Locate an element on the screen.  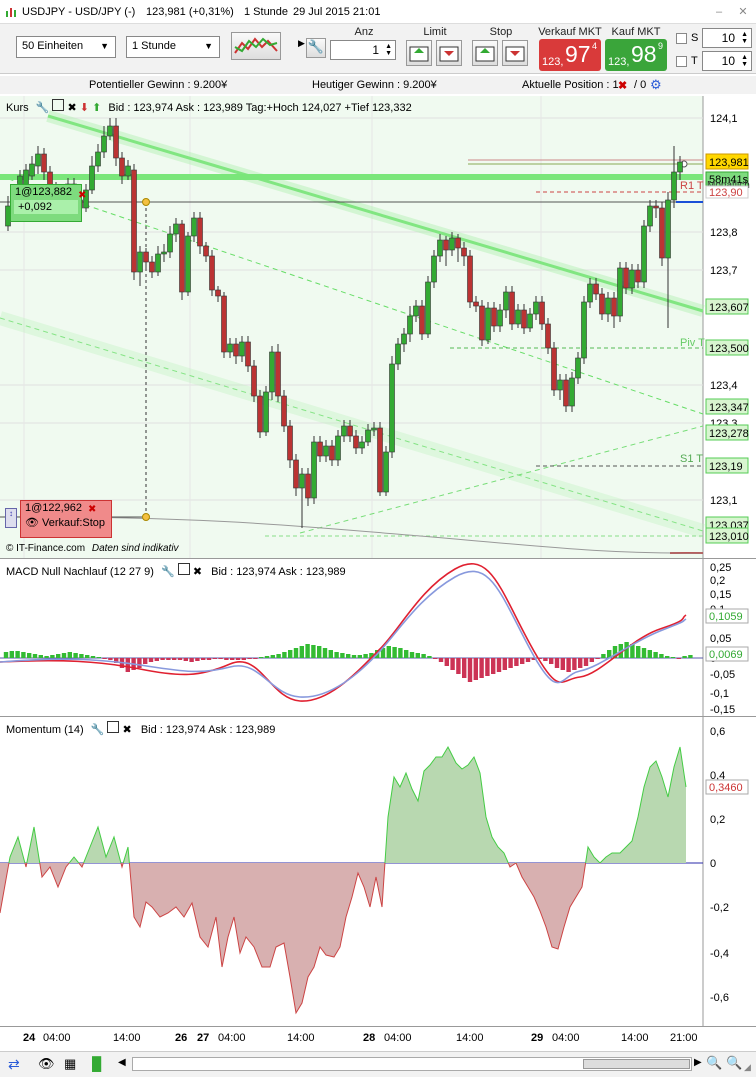
toolbar-arrow-icon: ▶ is located at coordinates (301, 43).